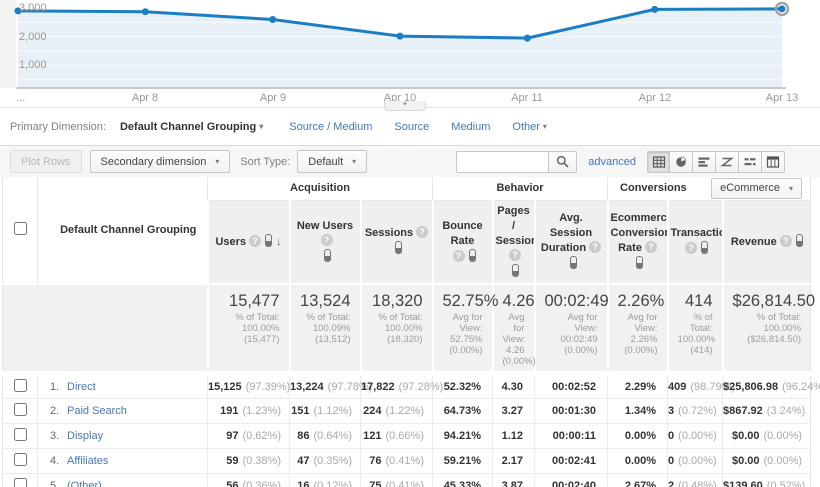  I want to click on dimension-medium: Medium, so click(470, 127).